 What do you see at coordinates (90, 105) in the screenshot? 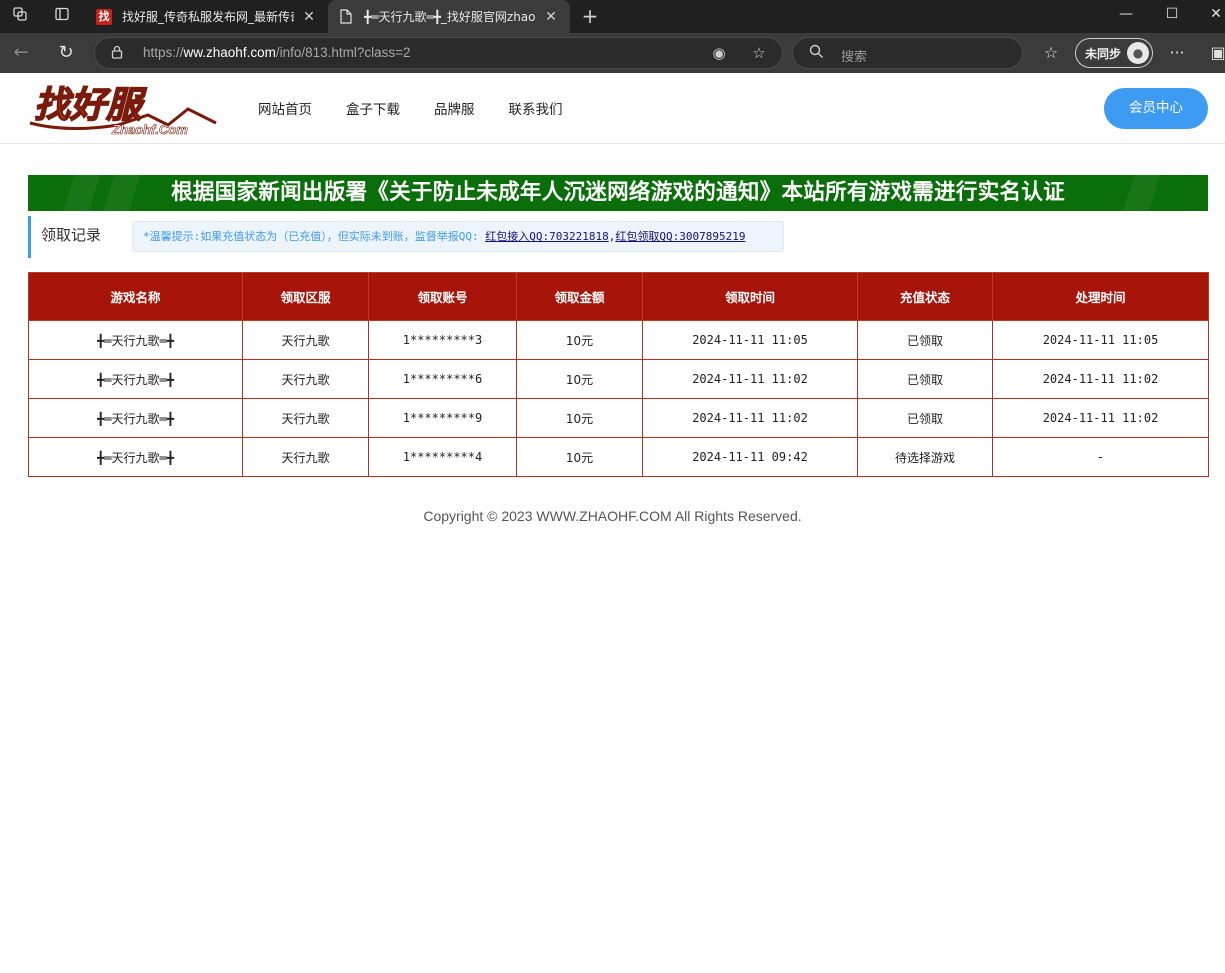
I see `logo-text: 找好服` at bounding box center [90, 105].